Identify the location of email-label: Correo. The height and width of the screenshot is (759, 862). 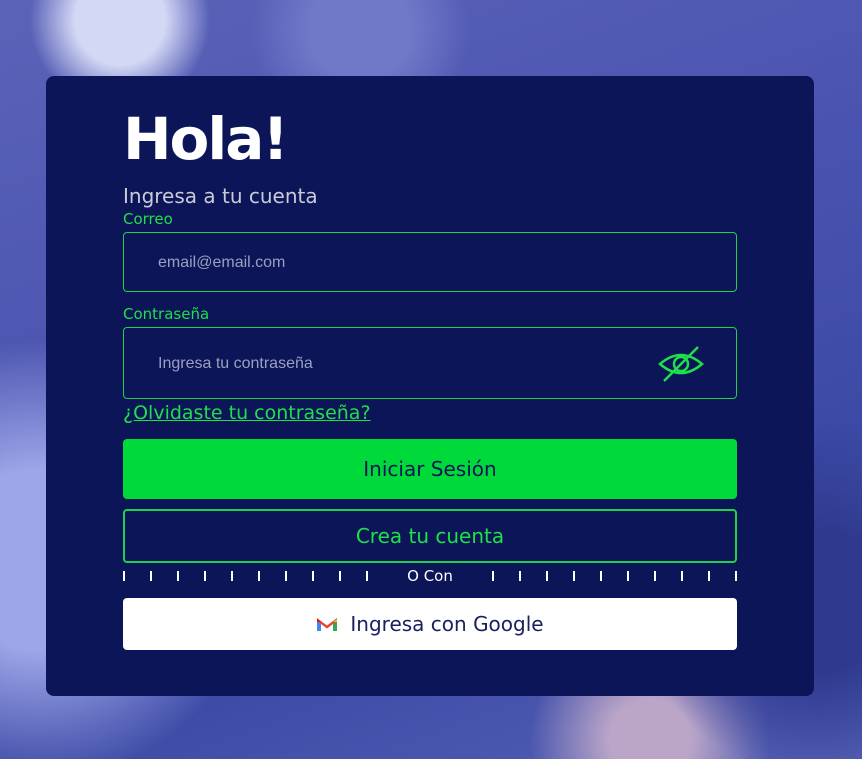
(148, 219).